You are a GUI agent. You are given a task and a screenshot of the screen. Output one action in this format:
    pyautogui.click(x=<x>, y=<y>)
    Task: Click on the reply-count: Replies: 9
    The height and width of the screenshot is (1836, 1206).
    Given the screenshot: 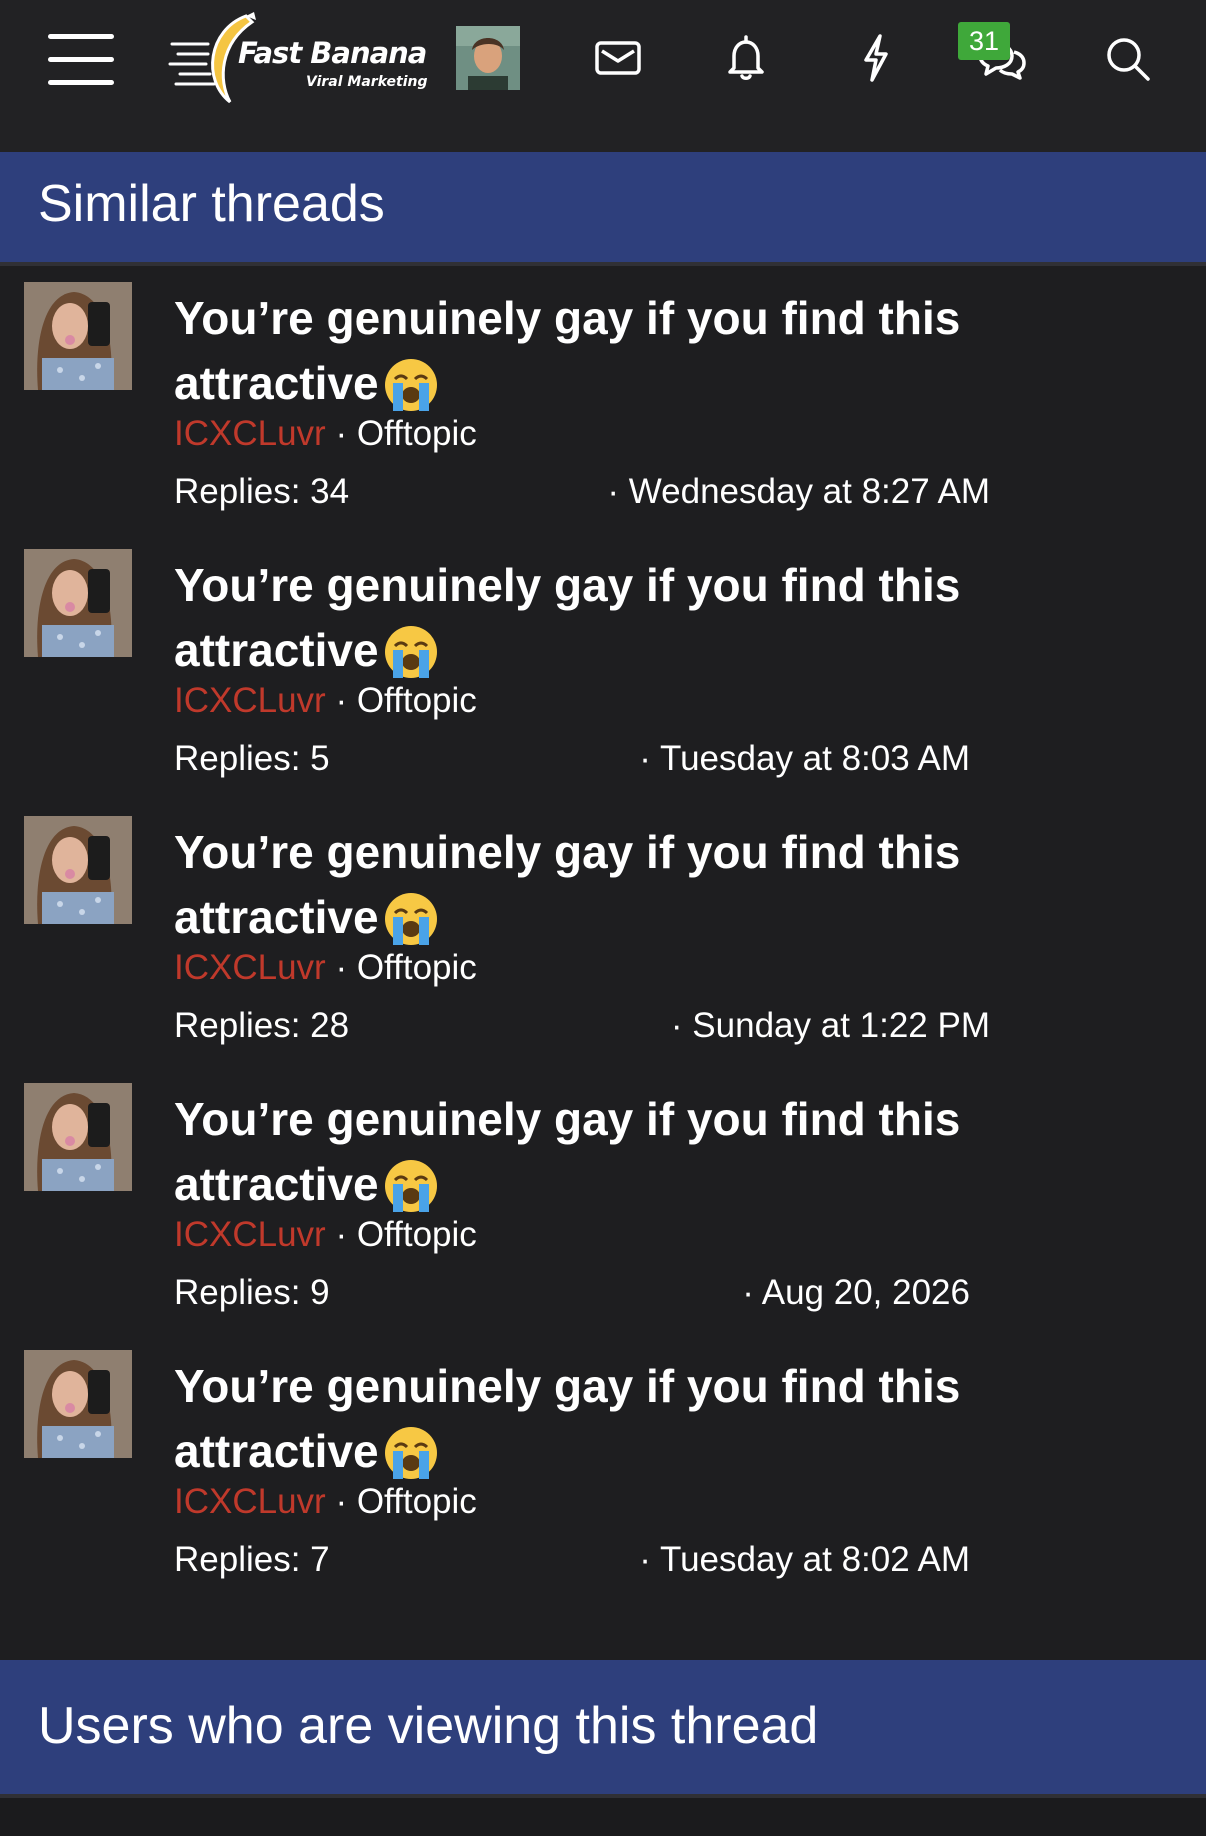 What is the action you would take?
    pyautogui.click(x=252, y=1292)
    